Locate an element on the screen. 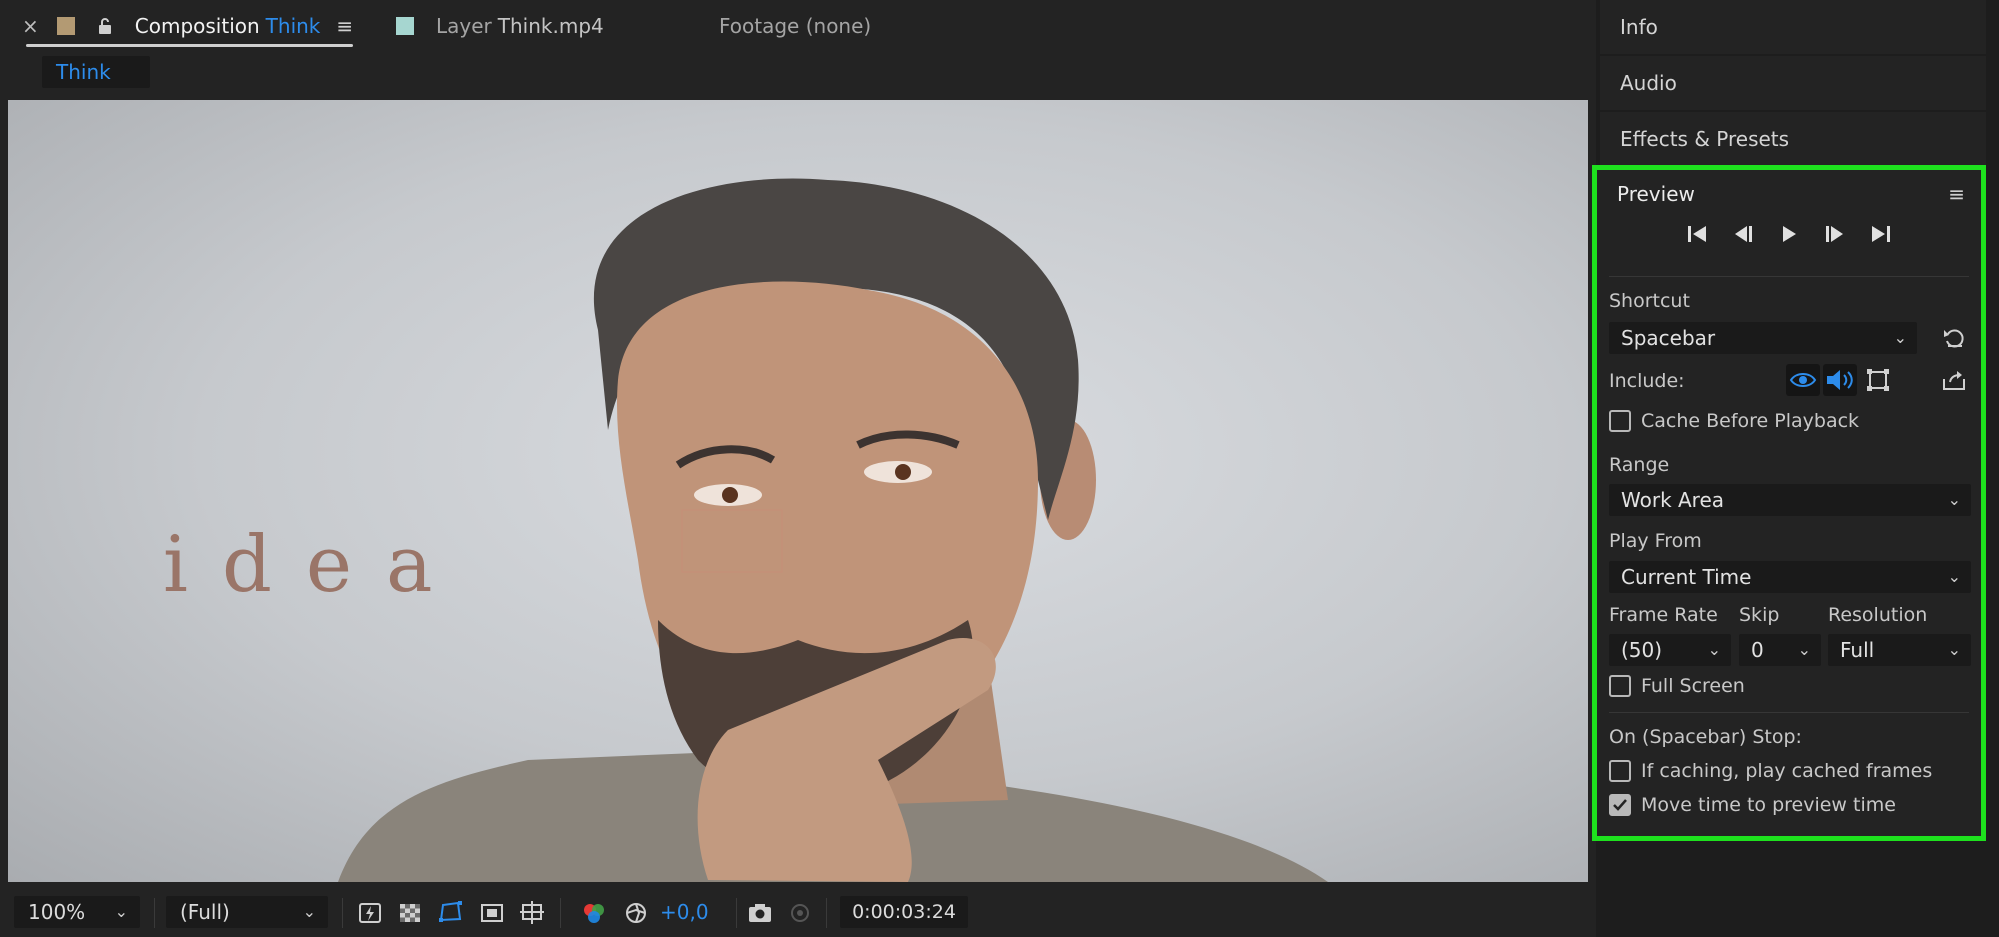  move-time-checkbox: Move time to preview time is located at coordinates (1752, 805).